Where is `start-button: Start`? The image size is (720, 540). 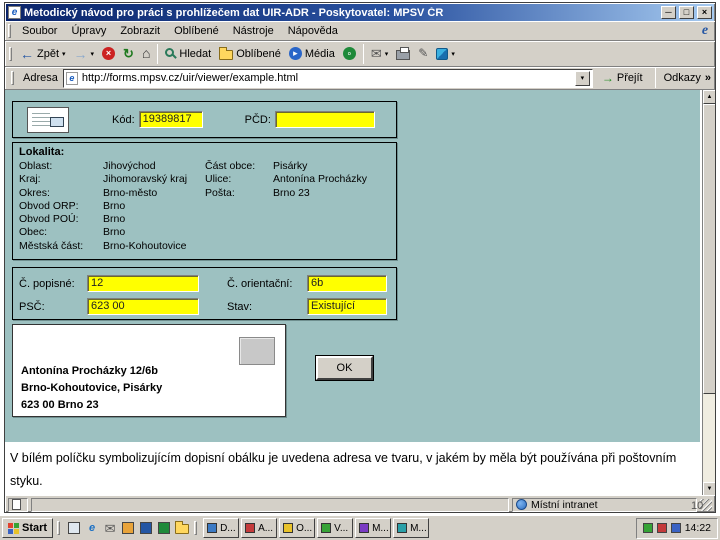
start-button: Start is located at coordinates (28, 528).